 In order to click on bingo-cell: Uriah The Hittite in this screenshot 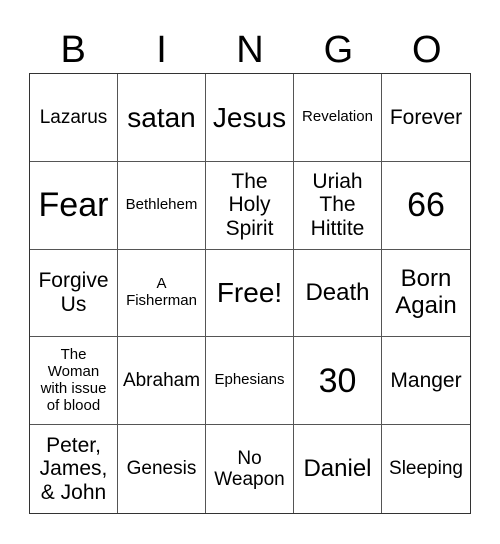, I will do `click(338, 205)`.